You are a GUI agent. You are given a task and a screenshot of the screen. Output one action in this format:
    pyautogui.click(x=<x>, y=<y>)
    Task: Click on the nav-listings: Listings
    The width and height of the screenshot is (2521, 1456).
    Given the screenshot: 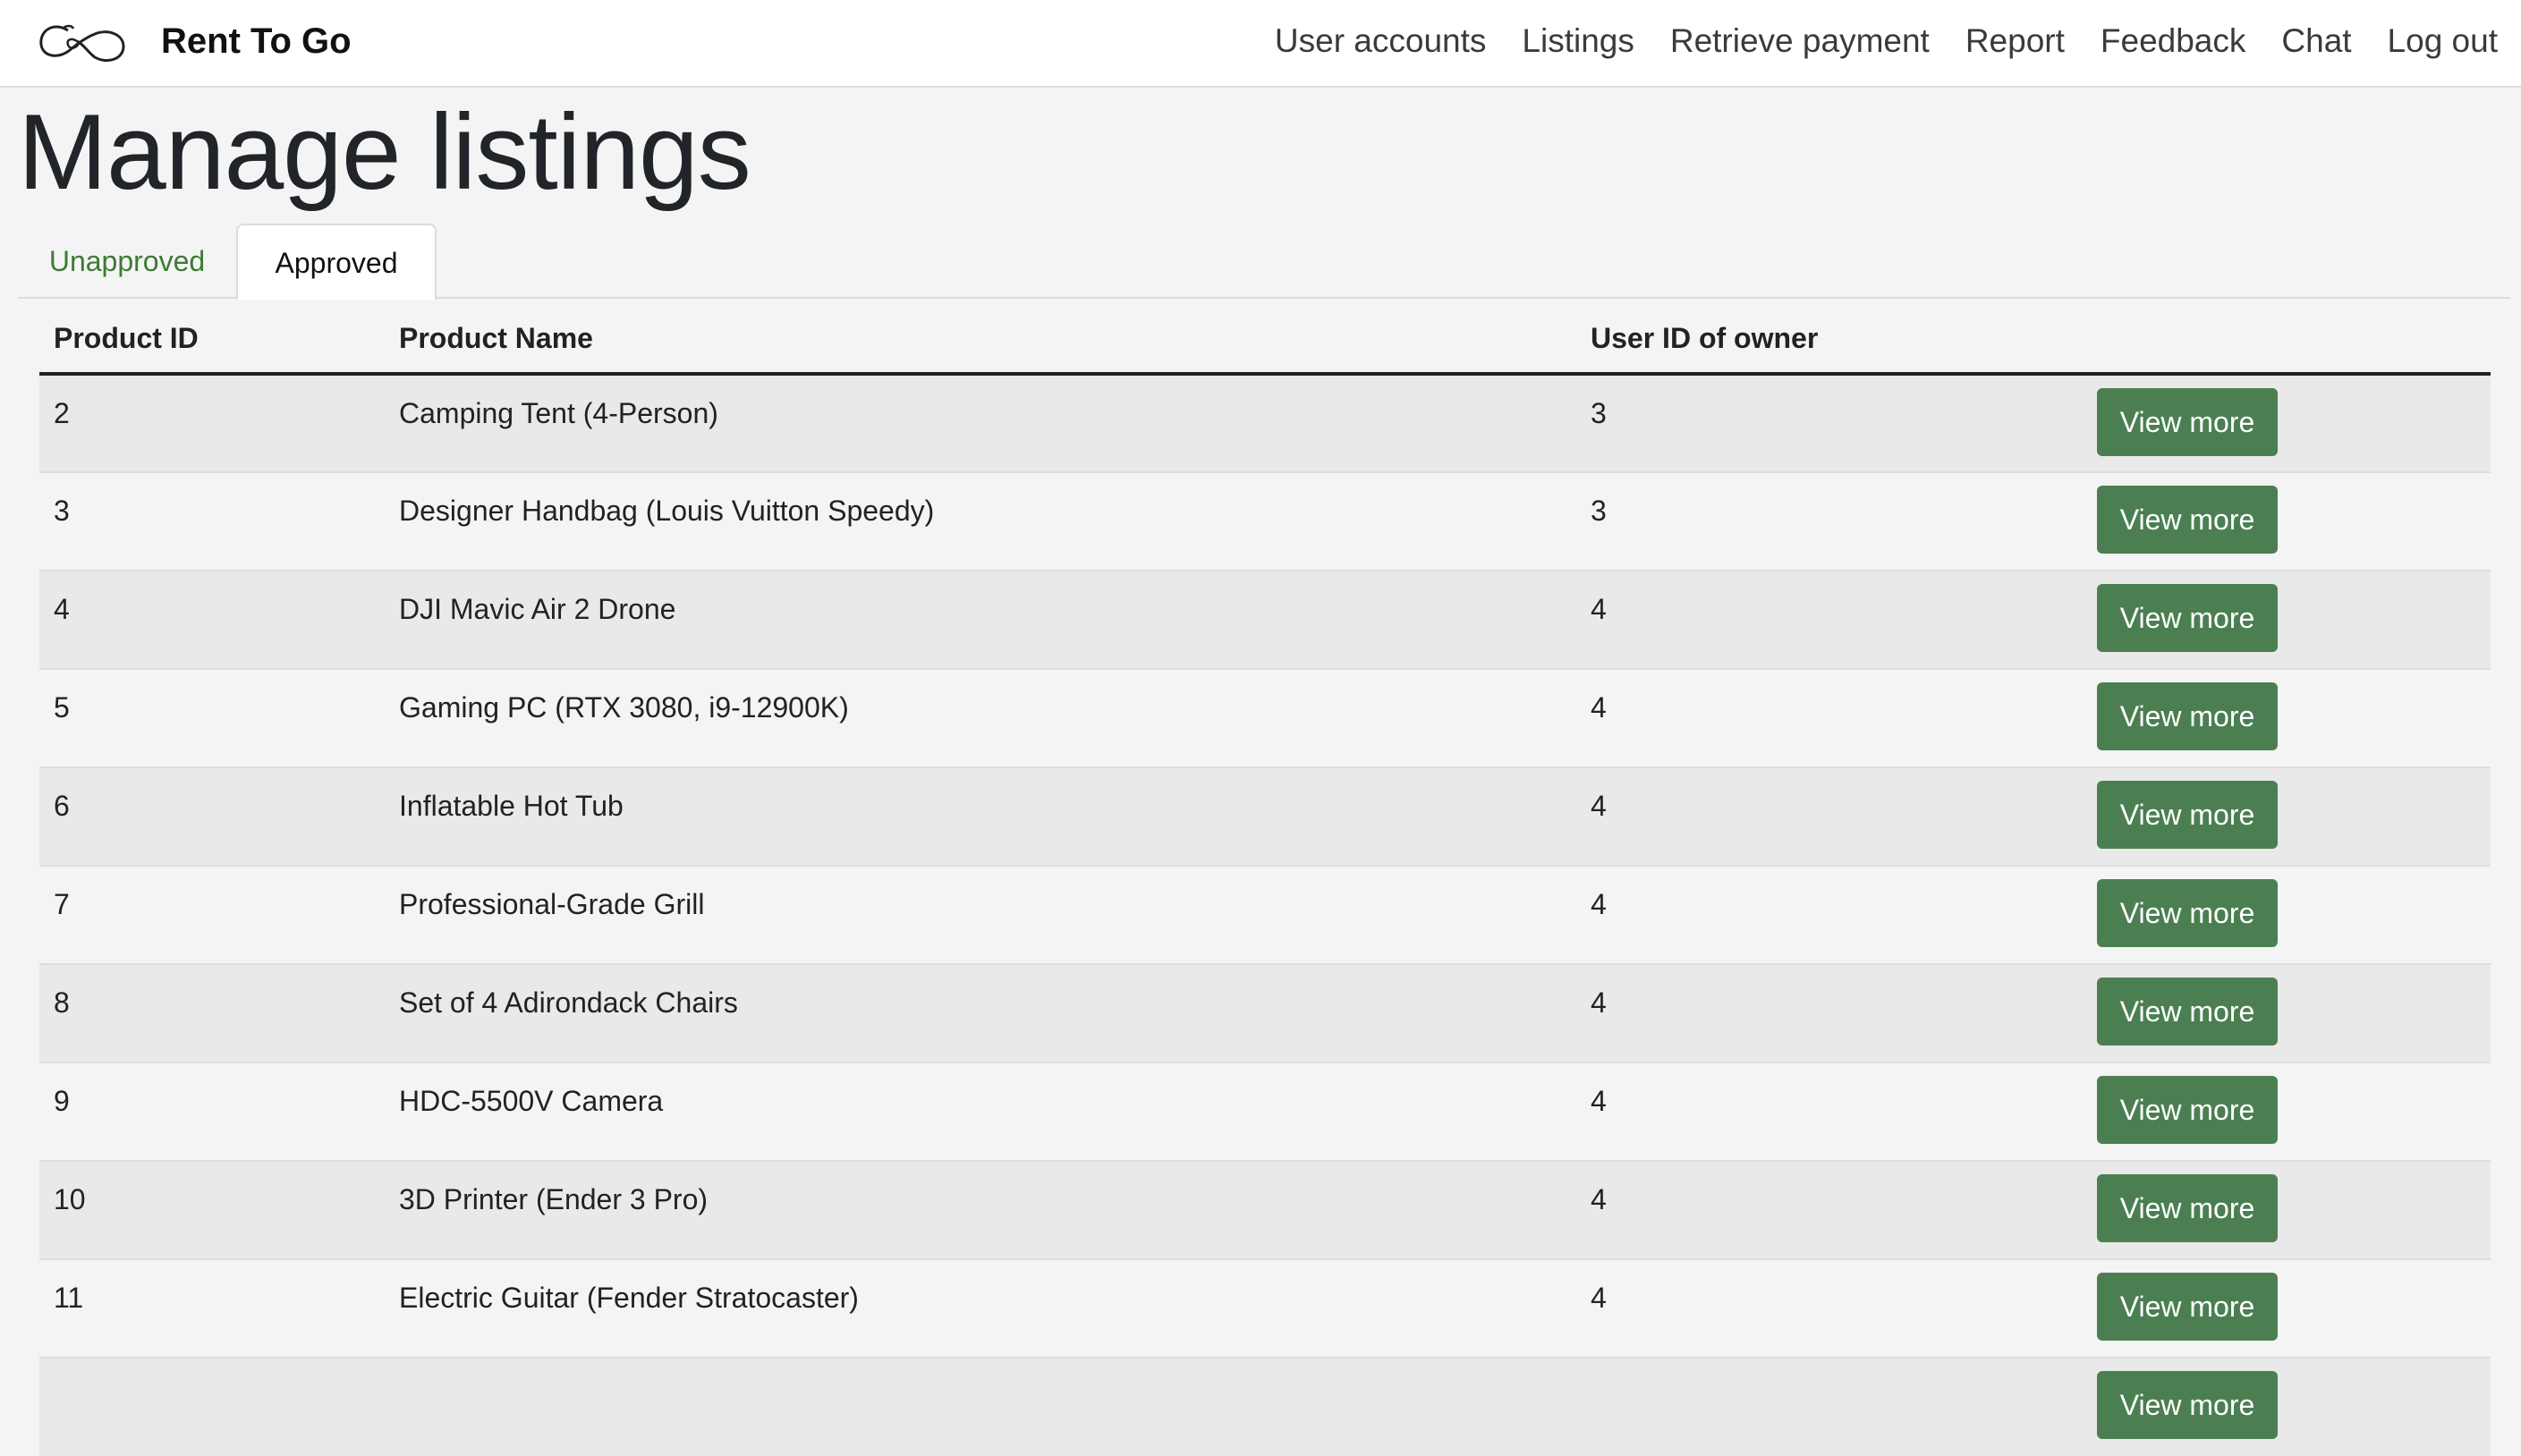 What is the action you would take?
    pyautogui.click(x=1578, y=41)
    